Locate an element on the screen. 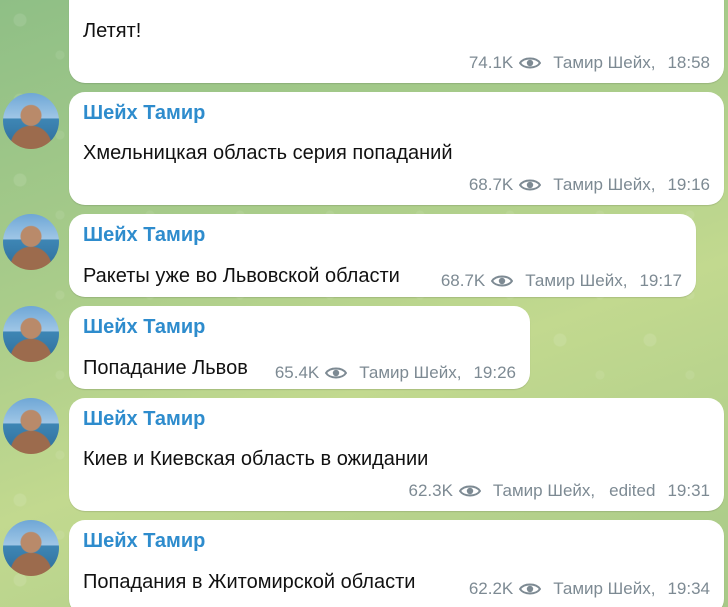 This screenshot has height=607, width=728. message-time: 19:31 is located at coordinates (688, 490).